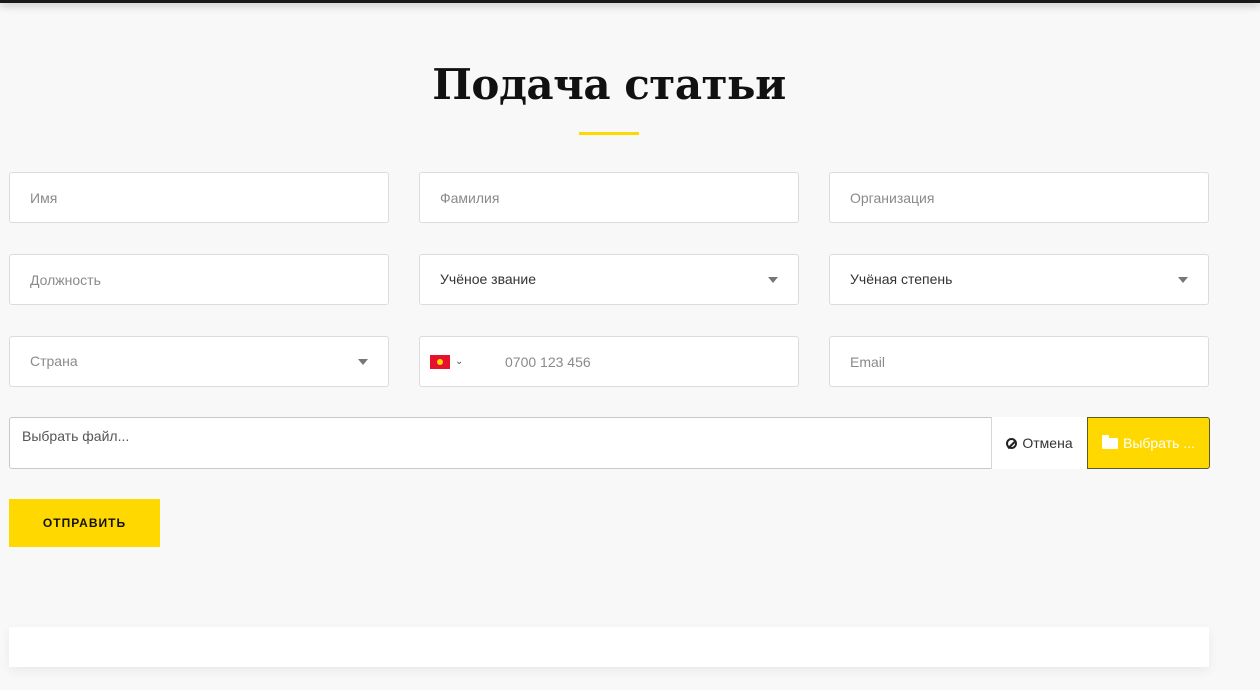  I want to click on organization-input, so click(1019, 197).